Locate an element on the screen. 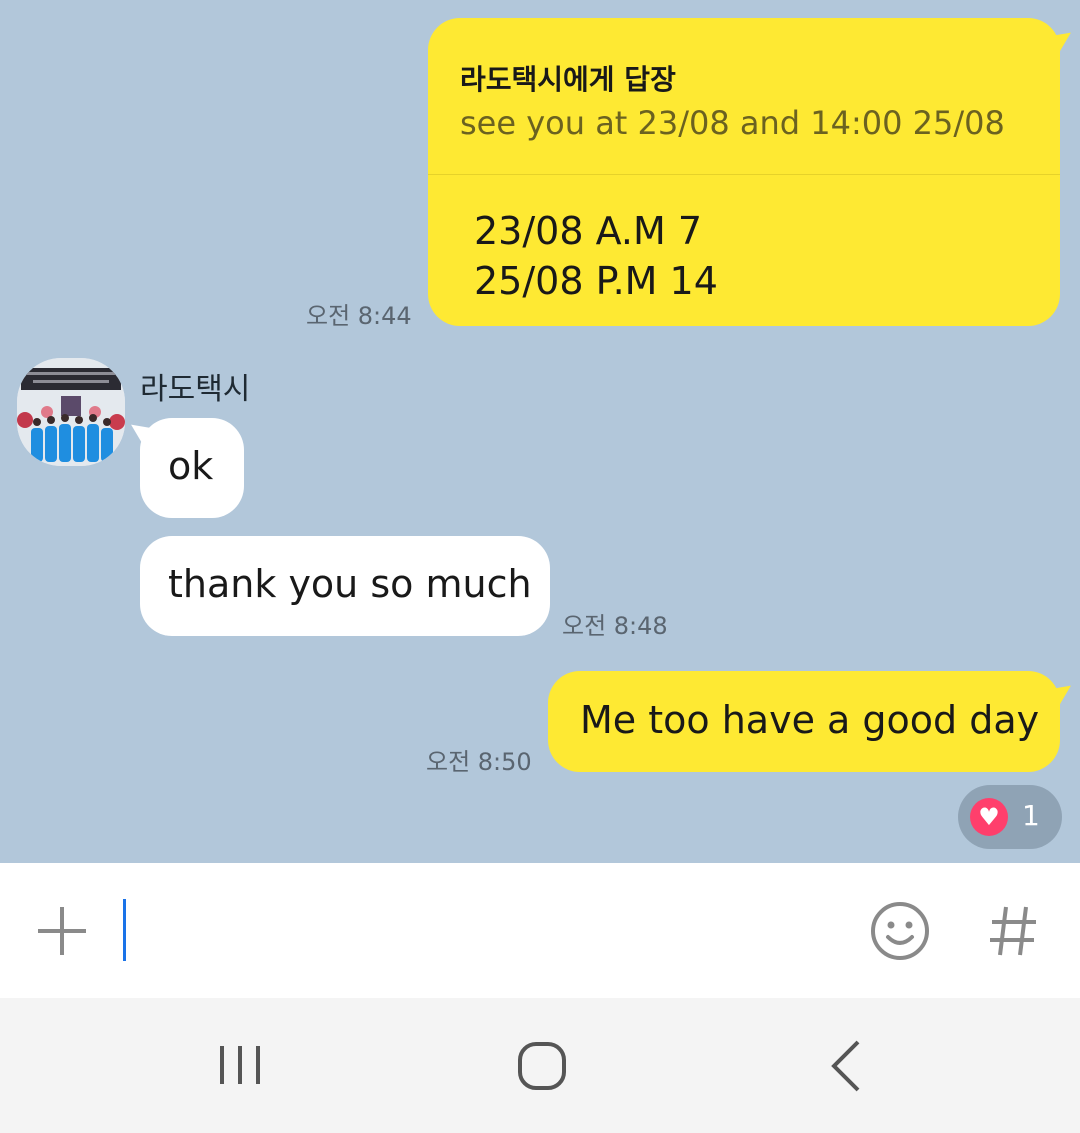  system-nav-bar is located at coordinates (540, 1065).